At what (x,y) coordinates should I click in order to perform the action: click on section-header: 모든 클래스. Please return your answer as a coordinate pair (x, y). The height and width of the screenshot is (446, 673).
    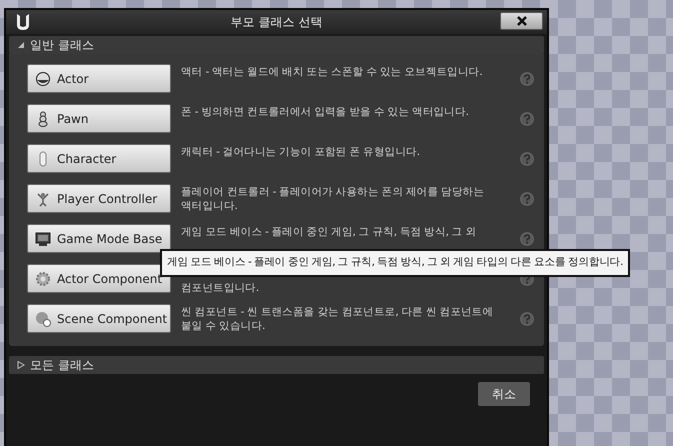
    Looking at the image, I should click on (276, 365).